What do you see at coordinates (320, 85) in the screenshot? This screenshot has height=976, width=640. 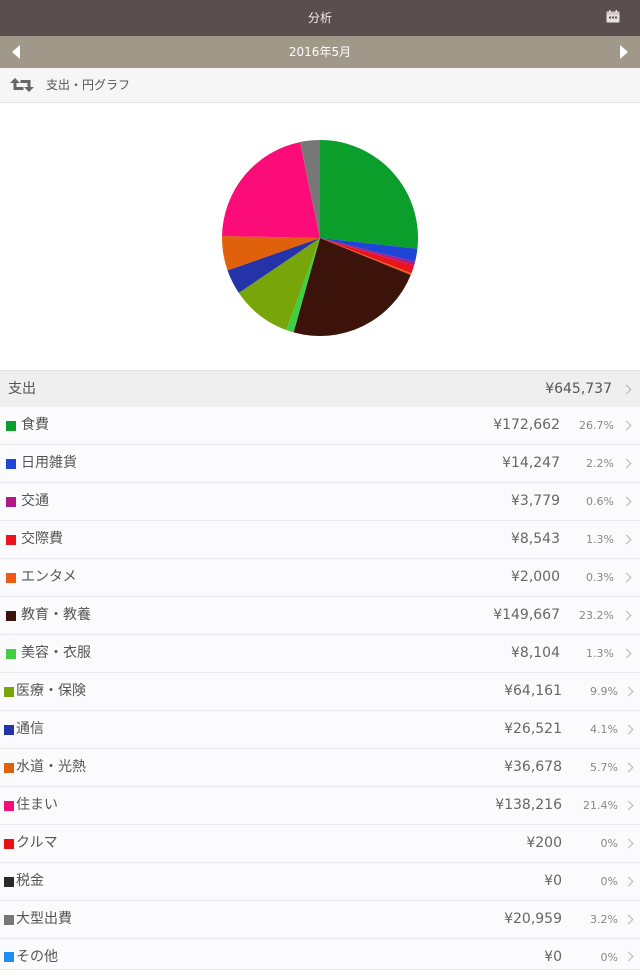 I see `chart-mode-toggle: 支出・円グラフ` at bounding box center [320, 85].